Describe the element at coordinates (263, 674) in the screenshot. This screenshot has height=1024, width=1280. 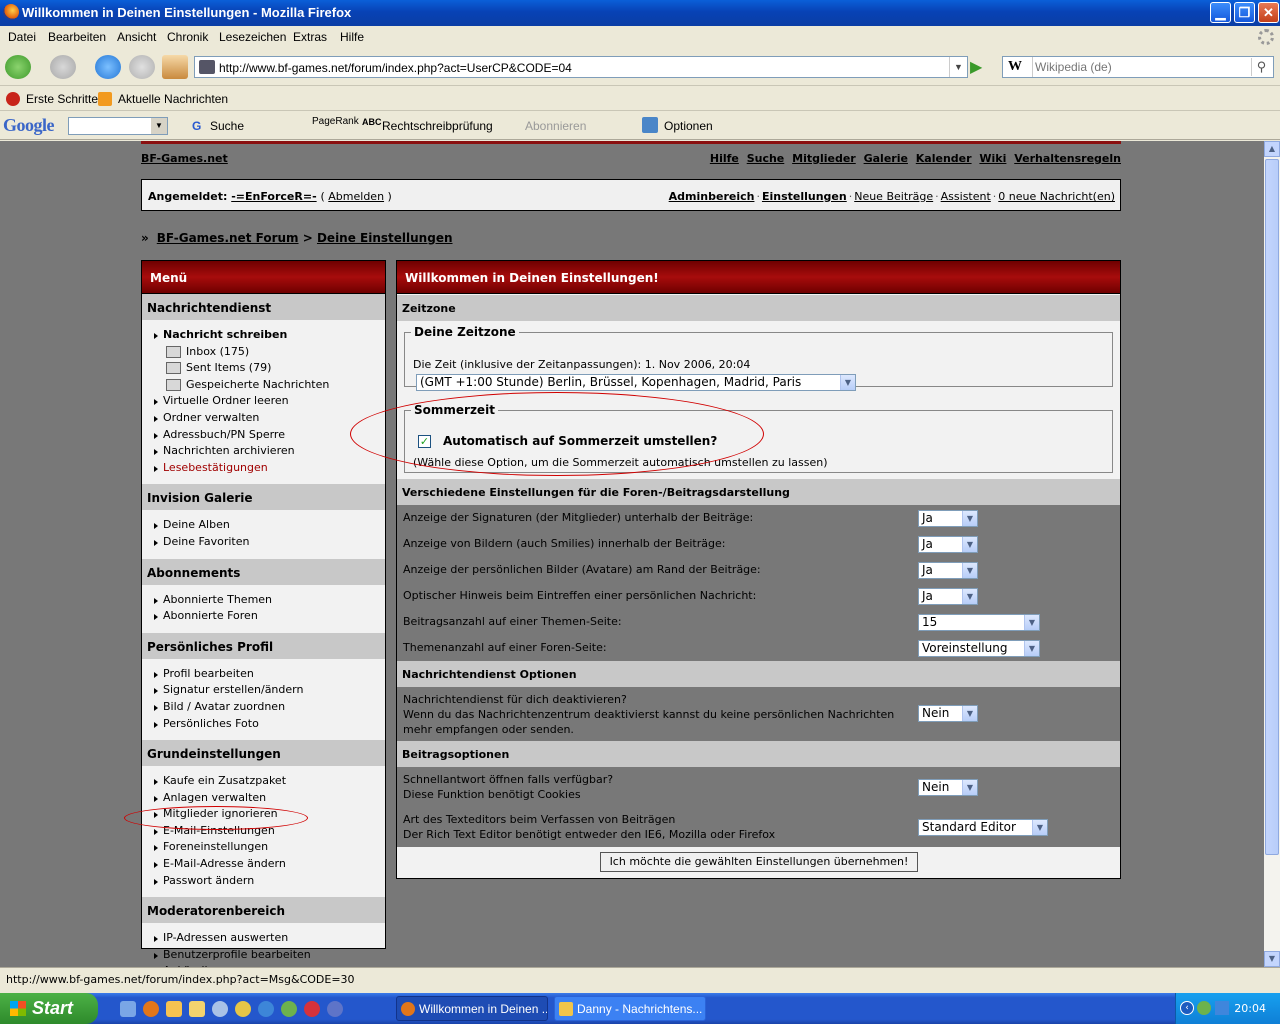
I see `menu-item: Profil bearbeiten` at that location.